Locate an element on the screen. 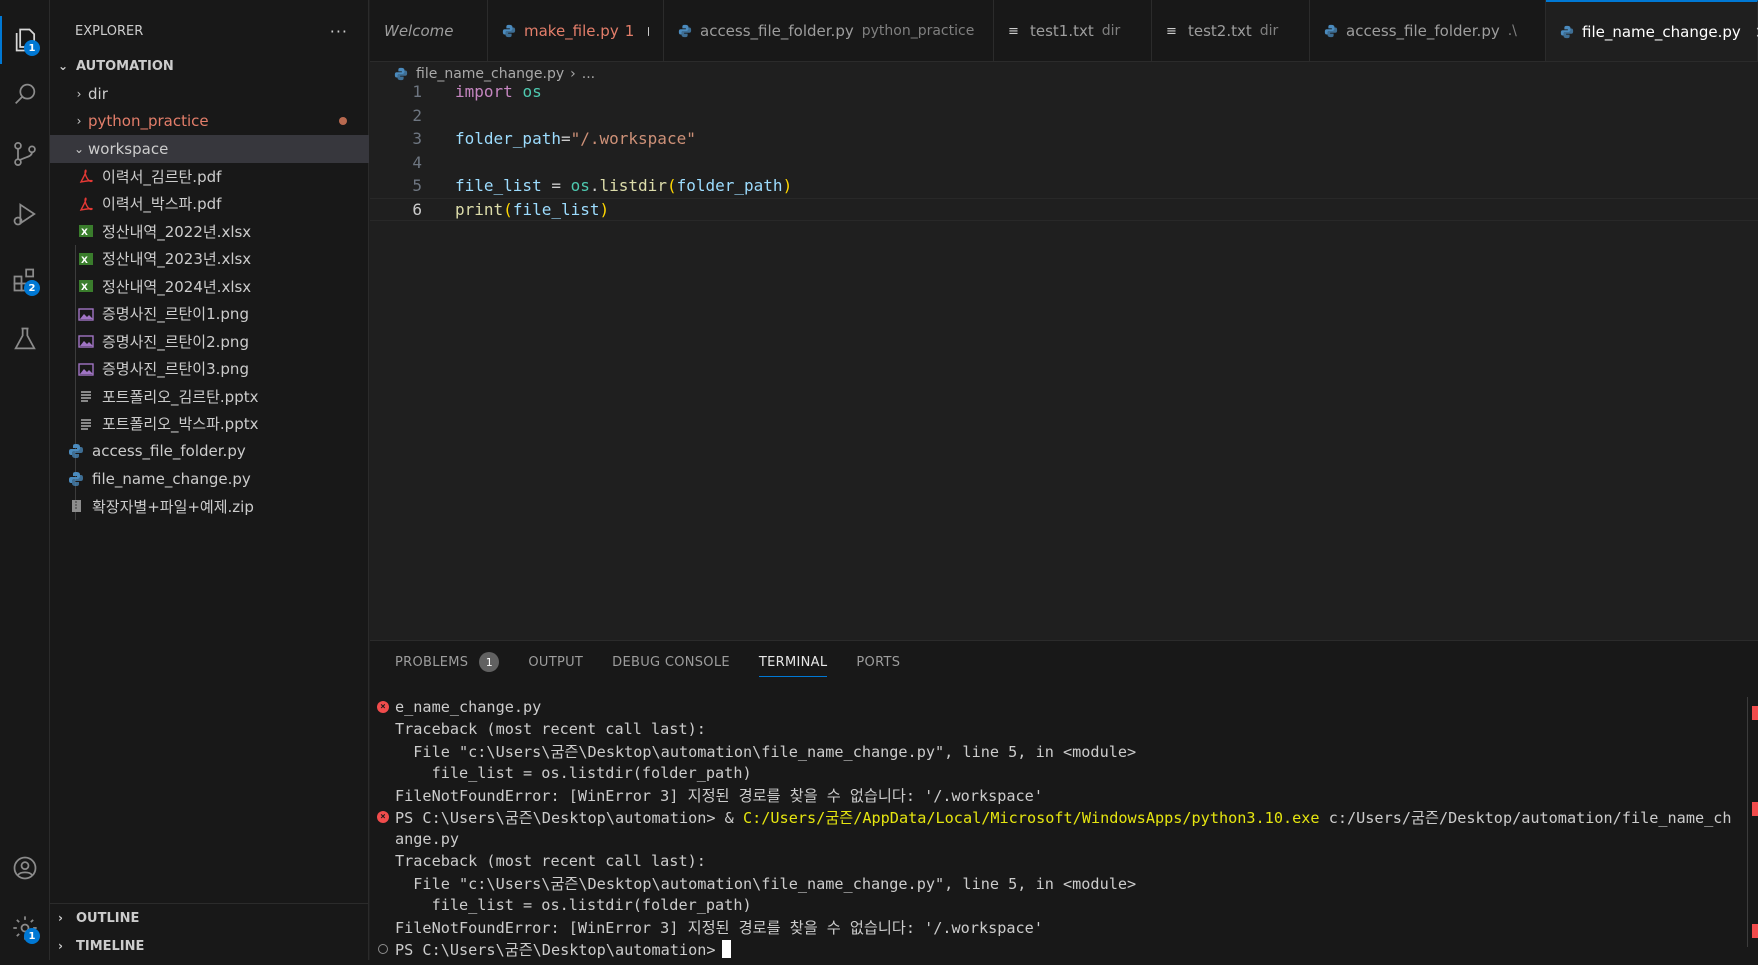  tree-label: 정산내역_2024년.xlsx is located at coordinates (177, 286).